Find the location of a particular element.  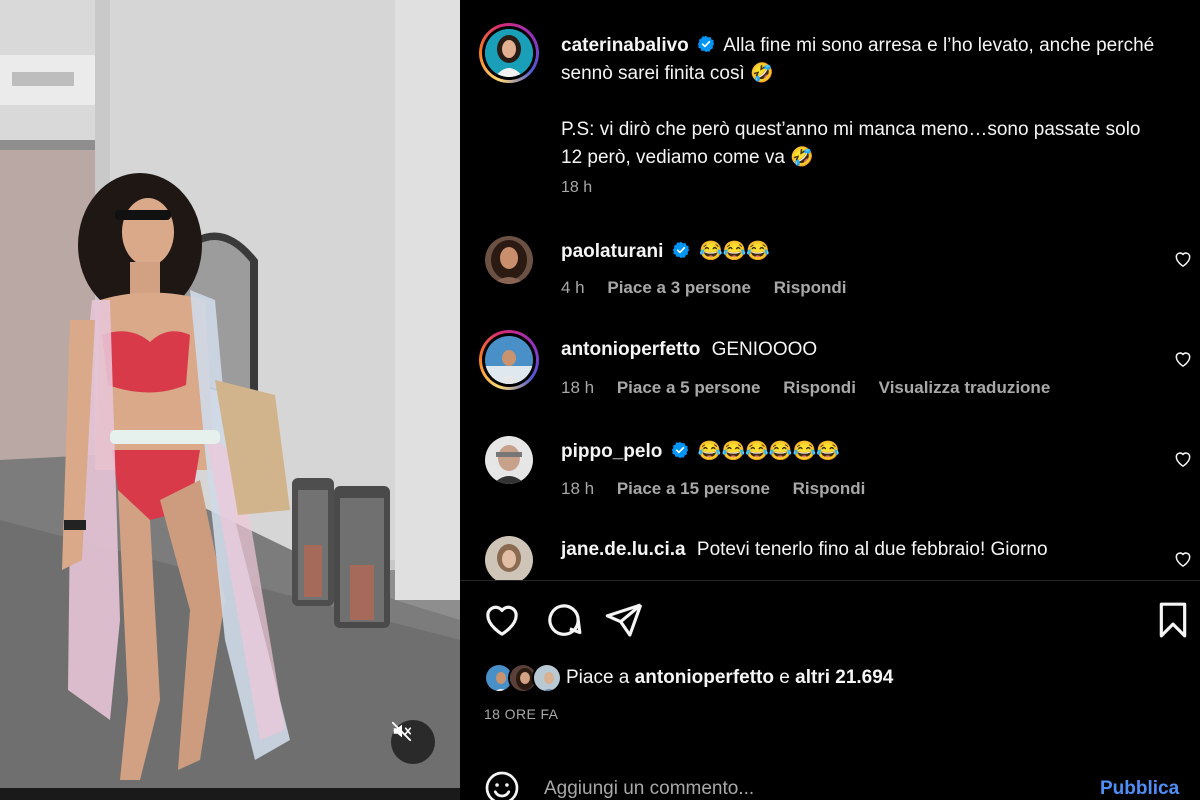

post-date: 18 ORE FA is located at coordinates (521, 714).